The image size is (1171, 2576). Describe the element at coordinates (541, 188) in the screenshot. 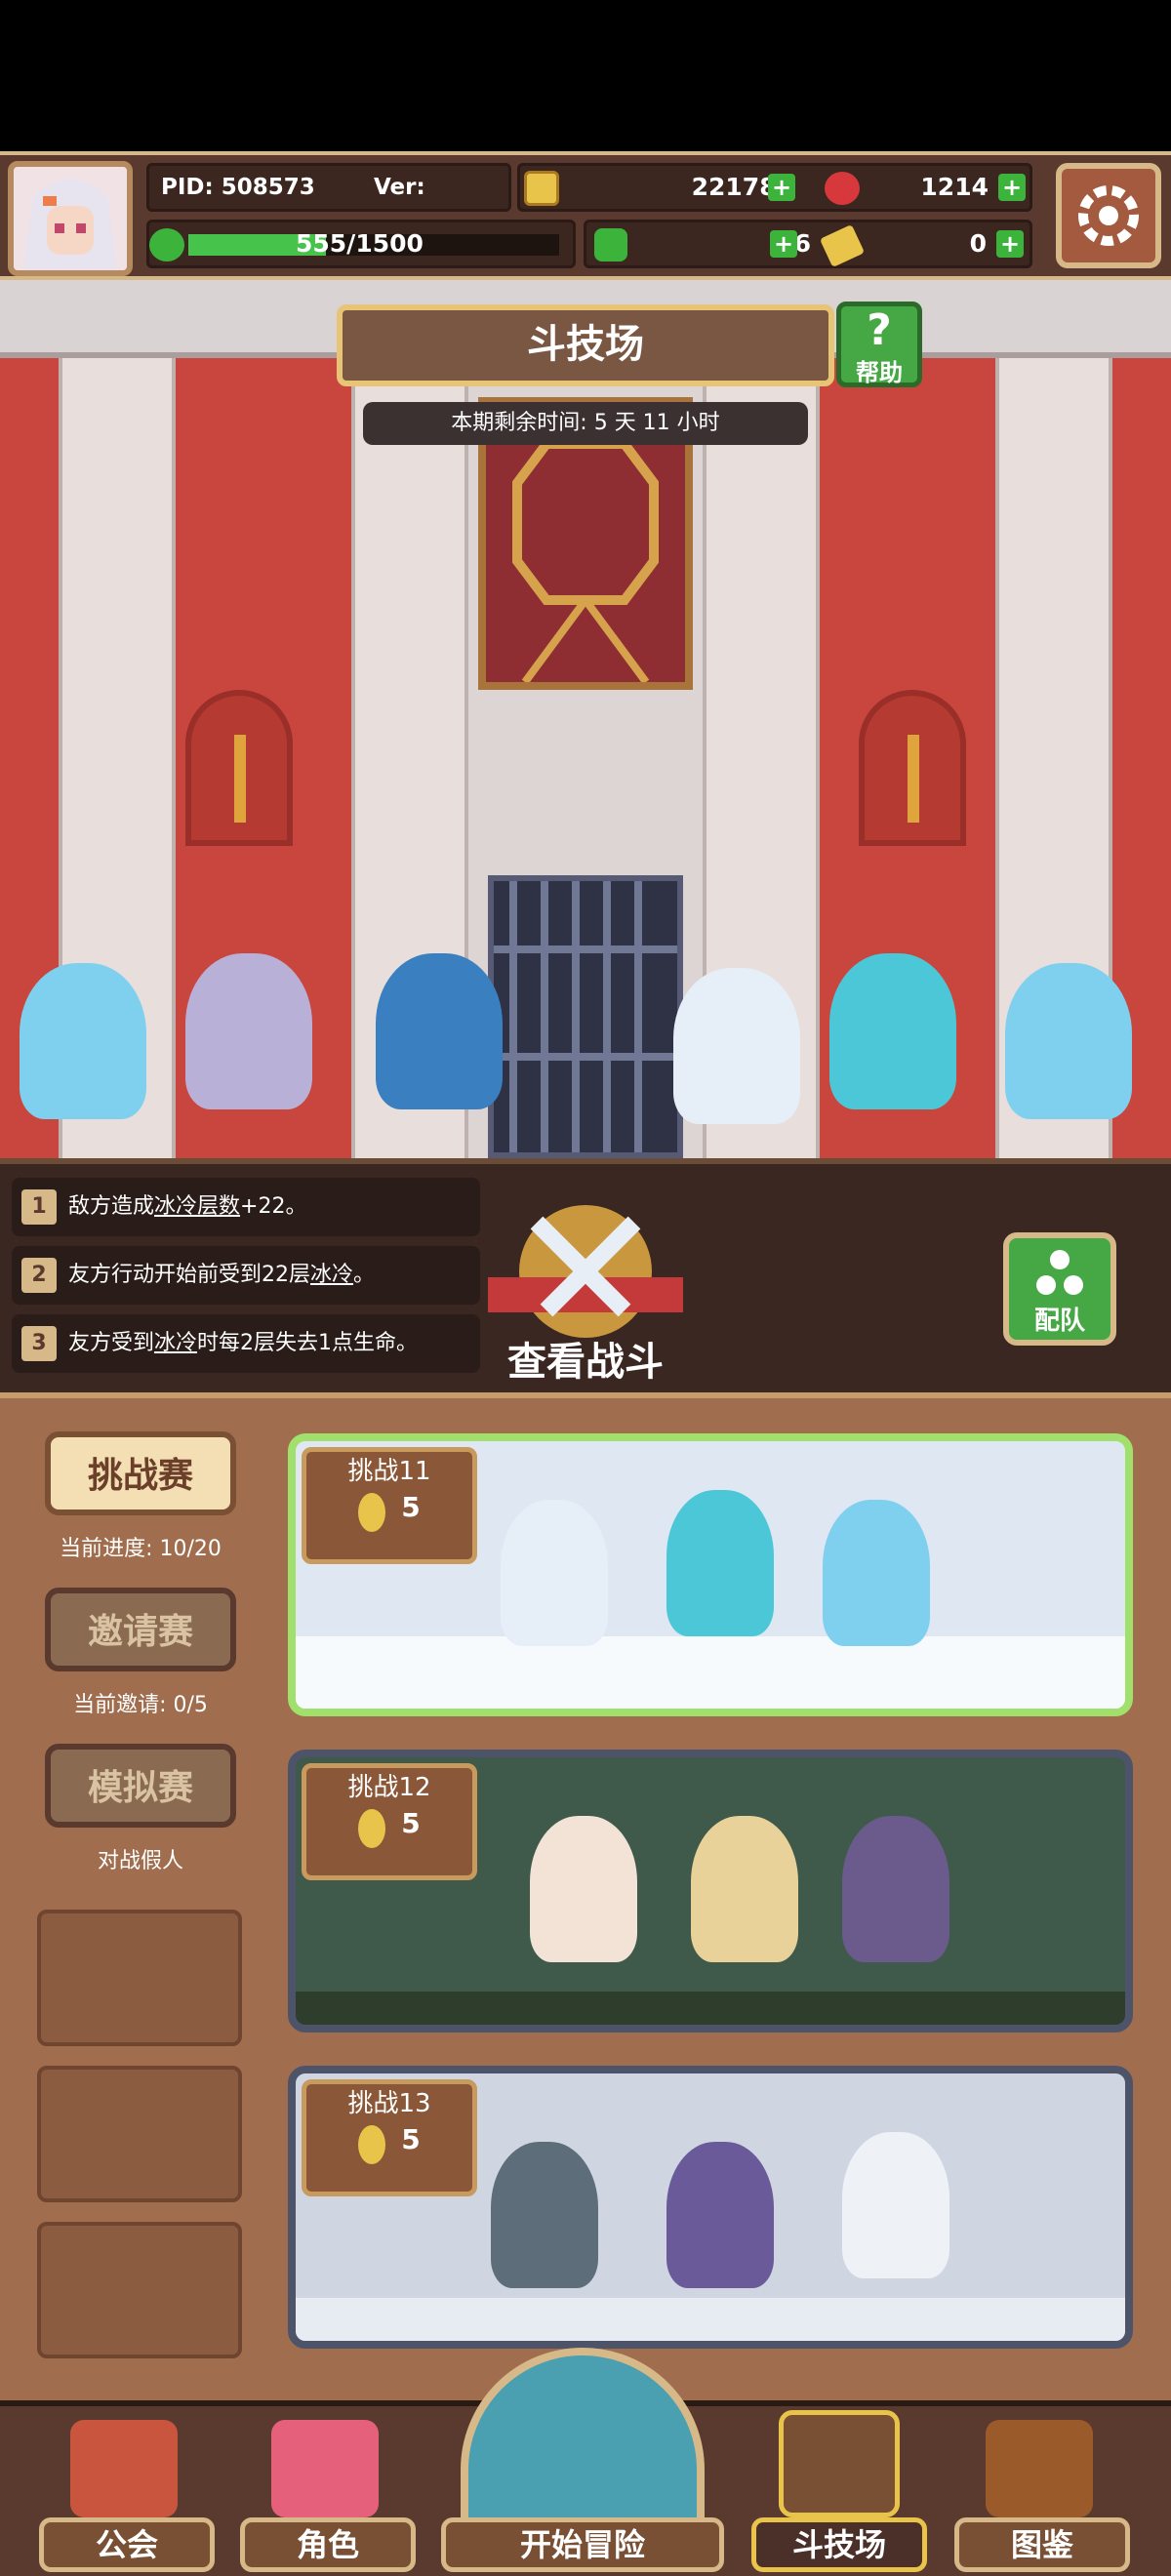

I see `gold-coin-icon` at that location.